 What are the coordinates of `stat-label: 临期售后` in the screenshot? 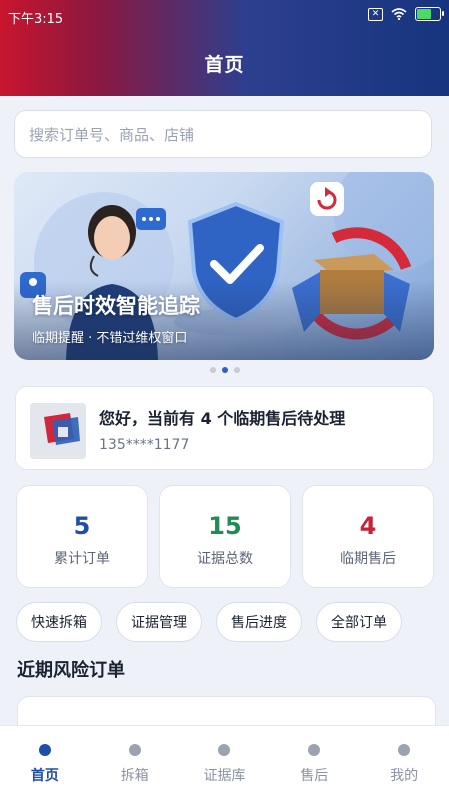 It's located at (368, 559).